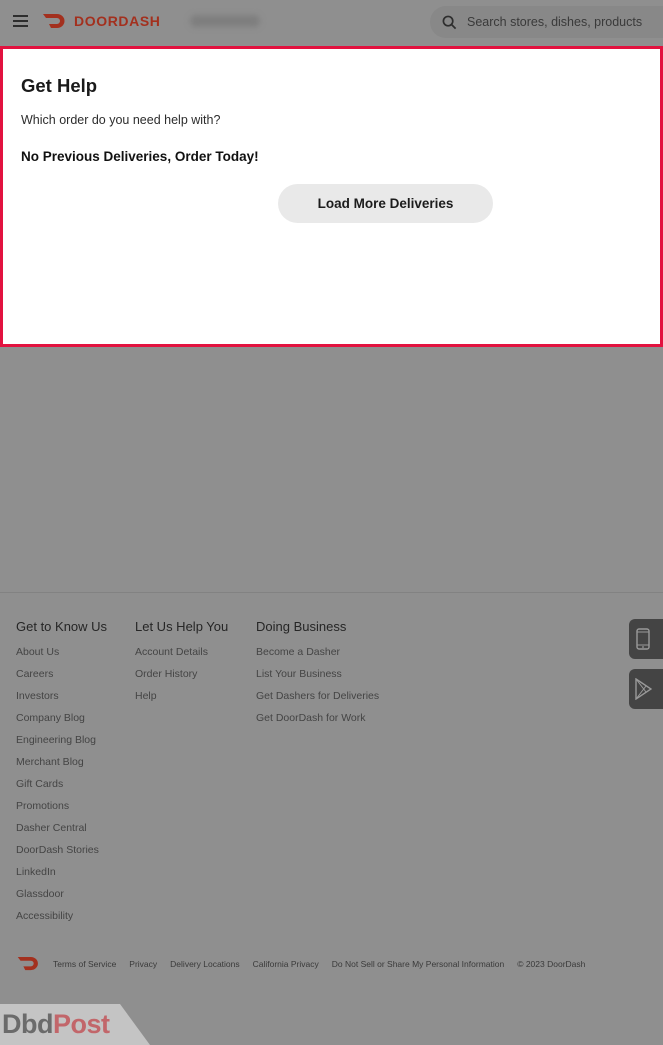 Image resolution: width=663 pixels, height=1045 pixels. What do you see at coordinates (317, 700) in the screenshot?
I see `footer-link: Get Dashers for Deliveries` at bounding box center [317, 700].